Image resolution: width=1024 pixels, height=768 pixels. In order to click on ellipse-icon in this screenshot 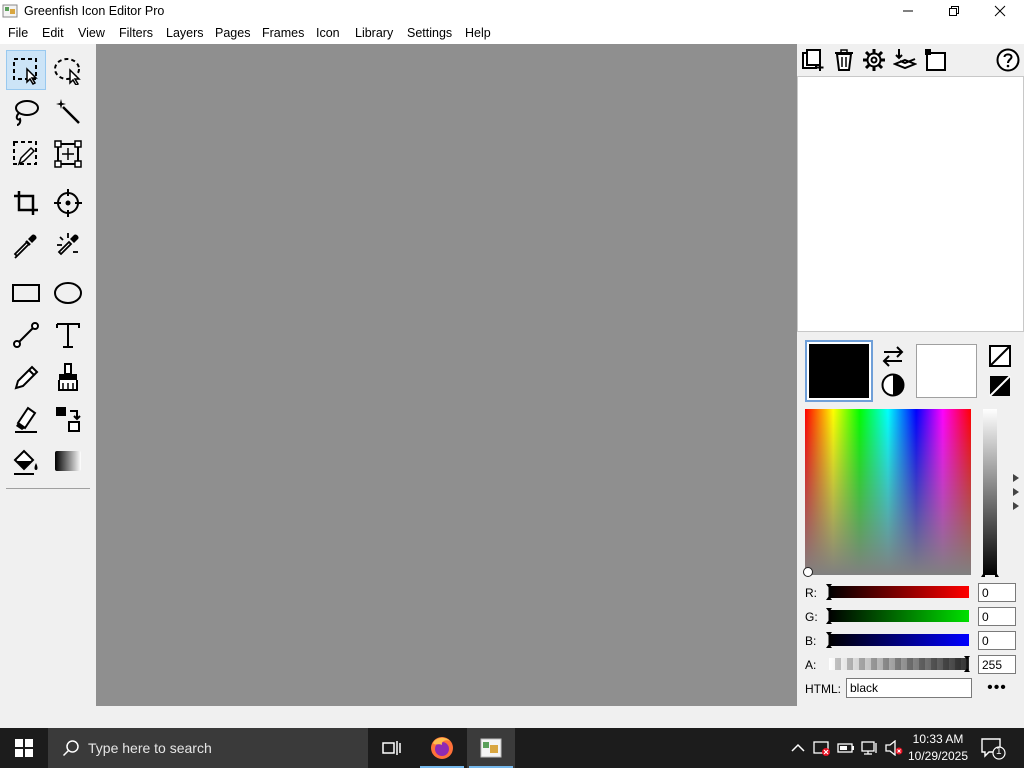, I will do `click(68, 293)`.